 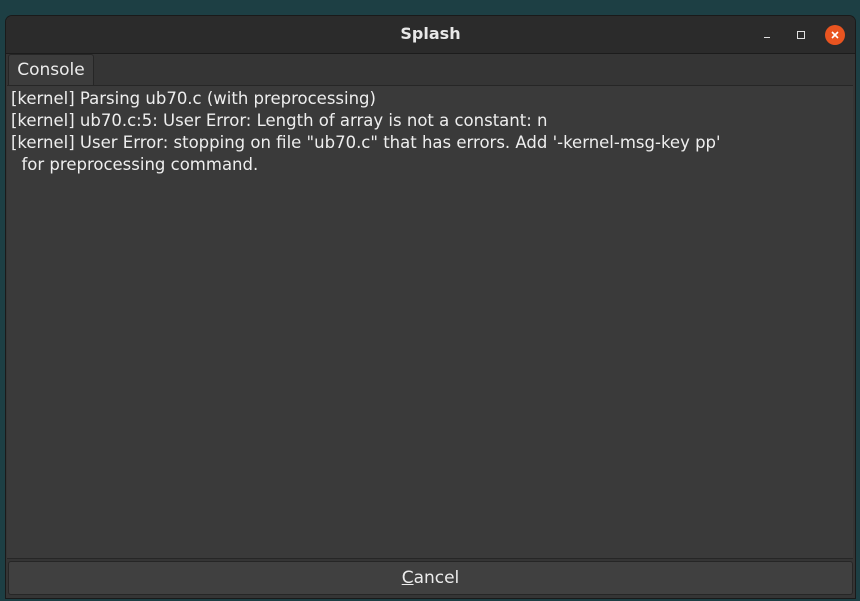 What do you see at coordinates (135, 164) in the screenshot?
I see `console-line: for preprocessing command.` at bounding box center [135, 164].